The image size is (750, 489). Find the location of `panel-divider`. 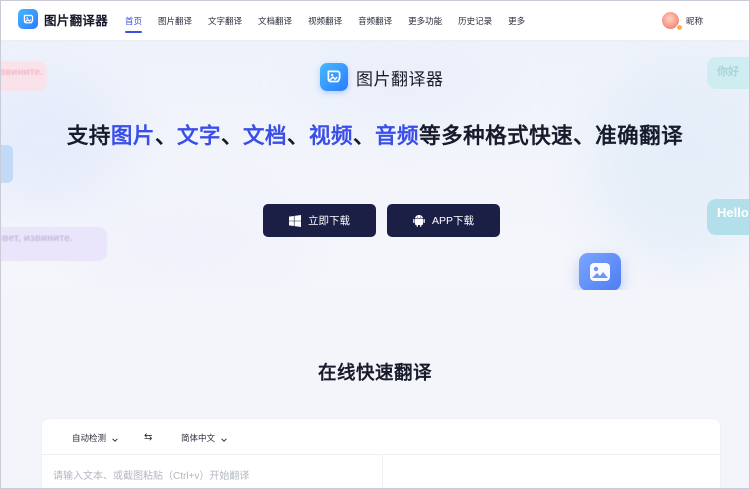

panel-divider is located at coordinates (382, 471).